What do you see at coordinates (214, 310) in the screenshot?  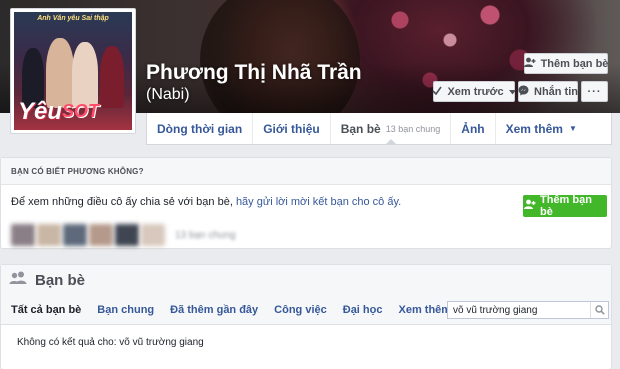 I see `subtab-recently-added: Đã thêm gần đây` at bounding box center [214, 310].